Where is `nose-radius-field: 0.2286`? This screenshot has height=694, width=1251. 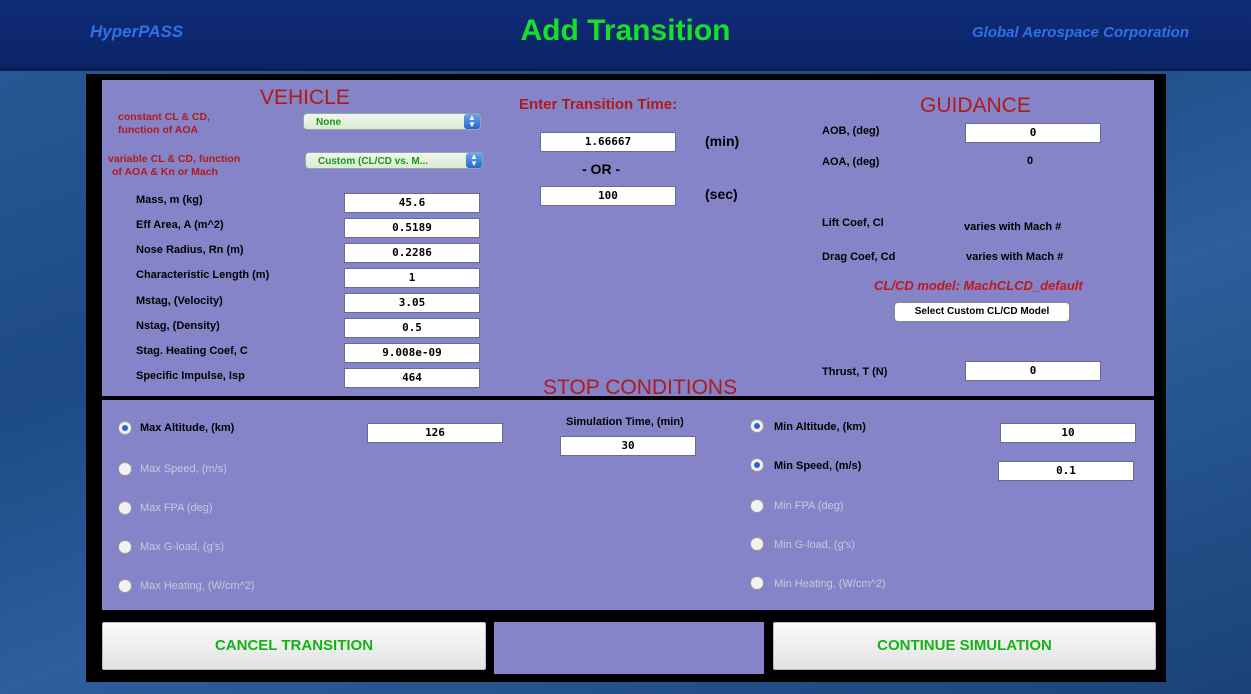 nose-radius-field: 0.2286 is located at coordinates (412, 253).